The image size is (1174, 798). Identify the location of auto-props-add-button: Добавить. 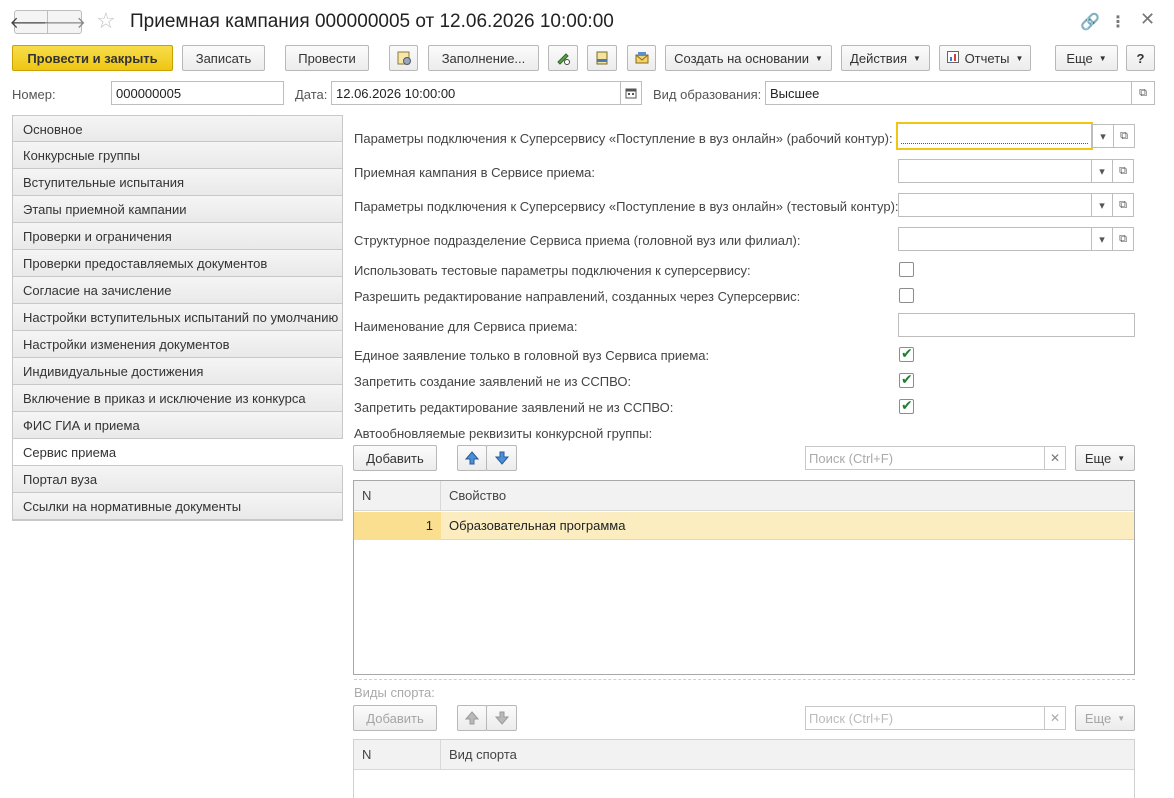
(395, 458).